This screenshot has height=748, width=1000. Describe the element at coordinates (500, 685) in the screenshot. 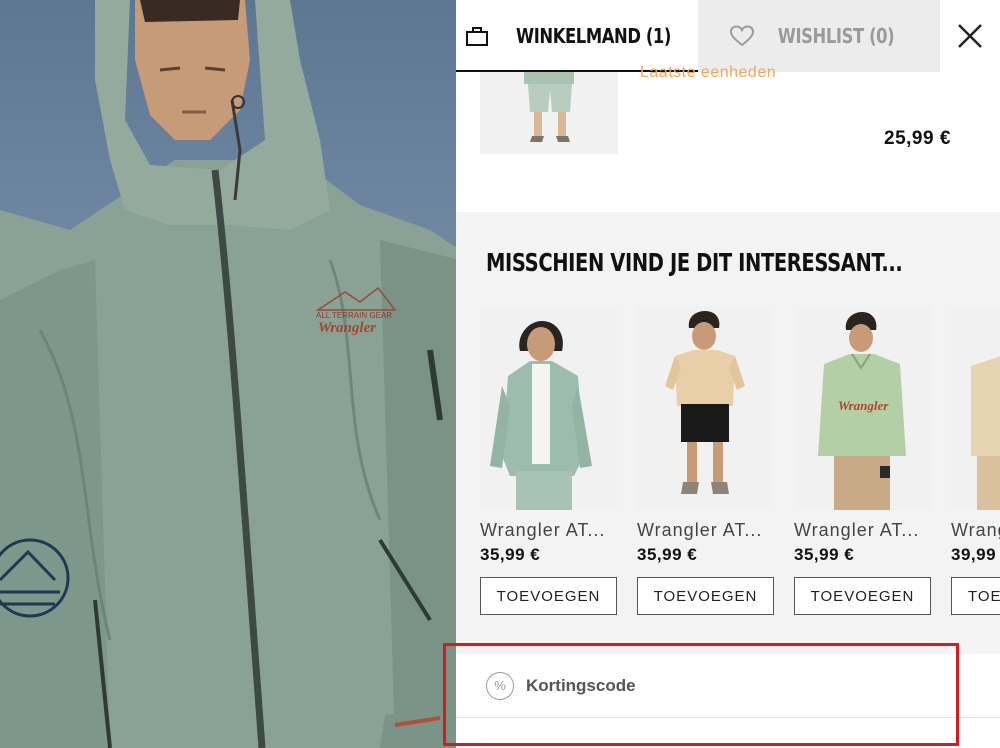

I see `percent-icon: %` at that location.